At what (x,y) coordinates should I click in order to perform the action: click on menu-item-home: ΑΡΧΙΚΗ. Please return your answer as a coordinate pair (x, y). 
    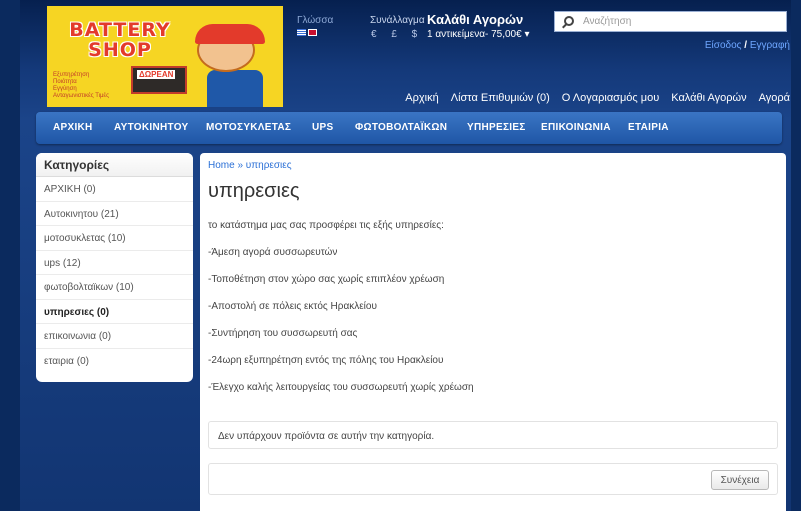
    Looking at the image, I should click on (73, 127).